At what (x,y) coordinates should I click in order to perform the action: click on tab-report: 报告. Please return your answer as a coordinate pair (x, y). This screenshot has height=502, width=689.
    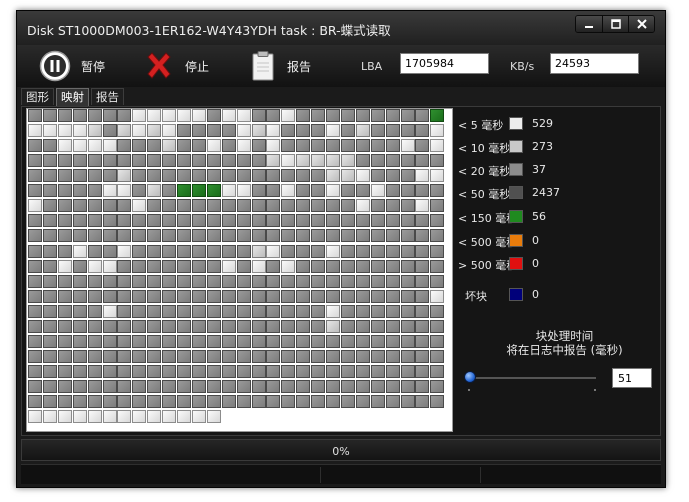
    Looking at the image, I should click on (107, 96).